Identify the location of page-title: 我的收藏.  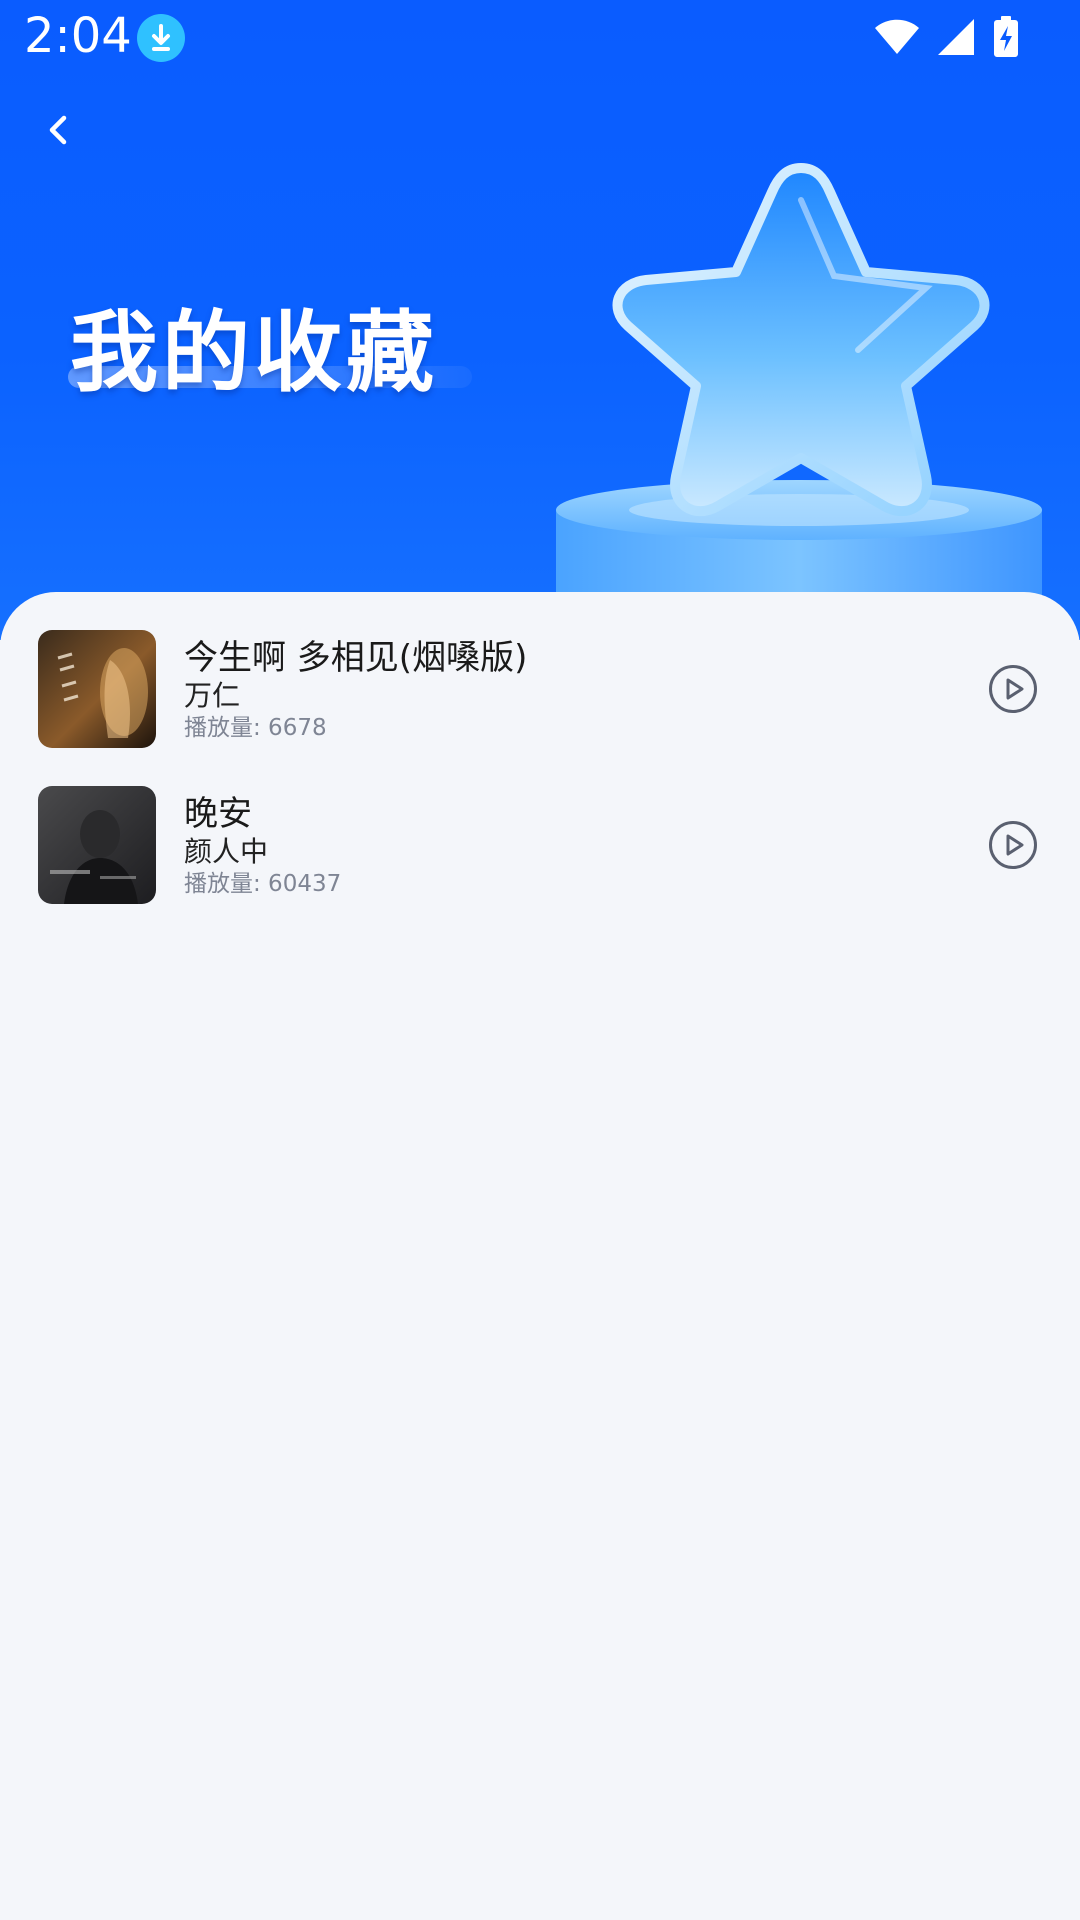
(254, 352).